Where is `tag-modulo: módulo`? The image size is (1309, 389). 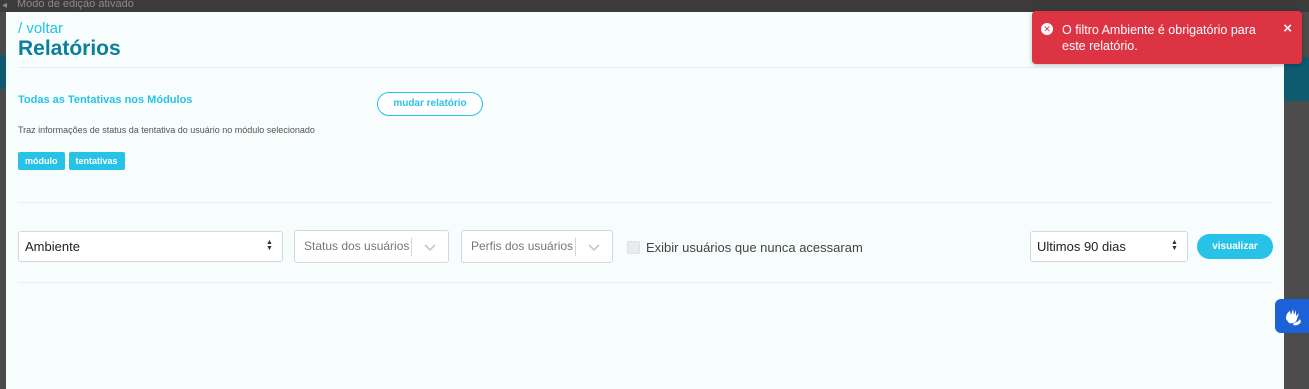 tag-modulo: módulo is located at coordinates (41, 161).